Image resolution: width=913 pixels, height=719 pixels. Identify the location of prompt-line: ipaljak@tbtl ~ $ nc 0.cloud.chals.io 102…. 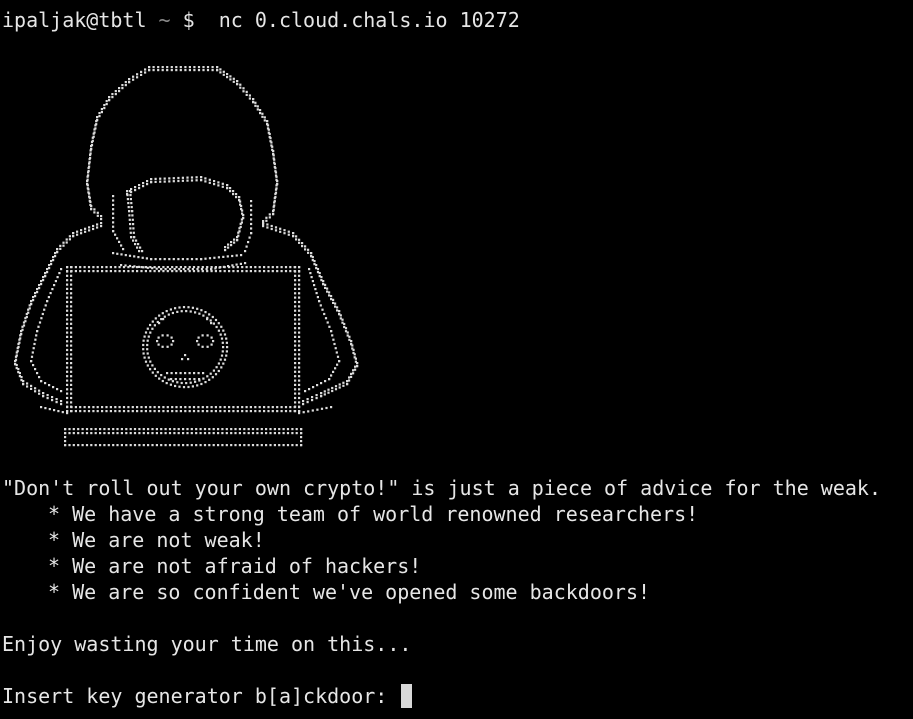
(261, 20).